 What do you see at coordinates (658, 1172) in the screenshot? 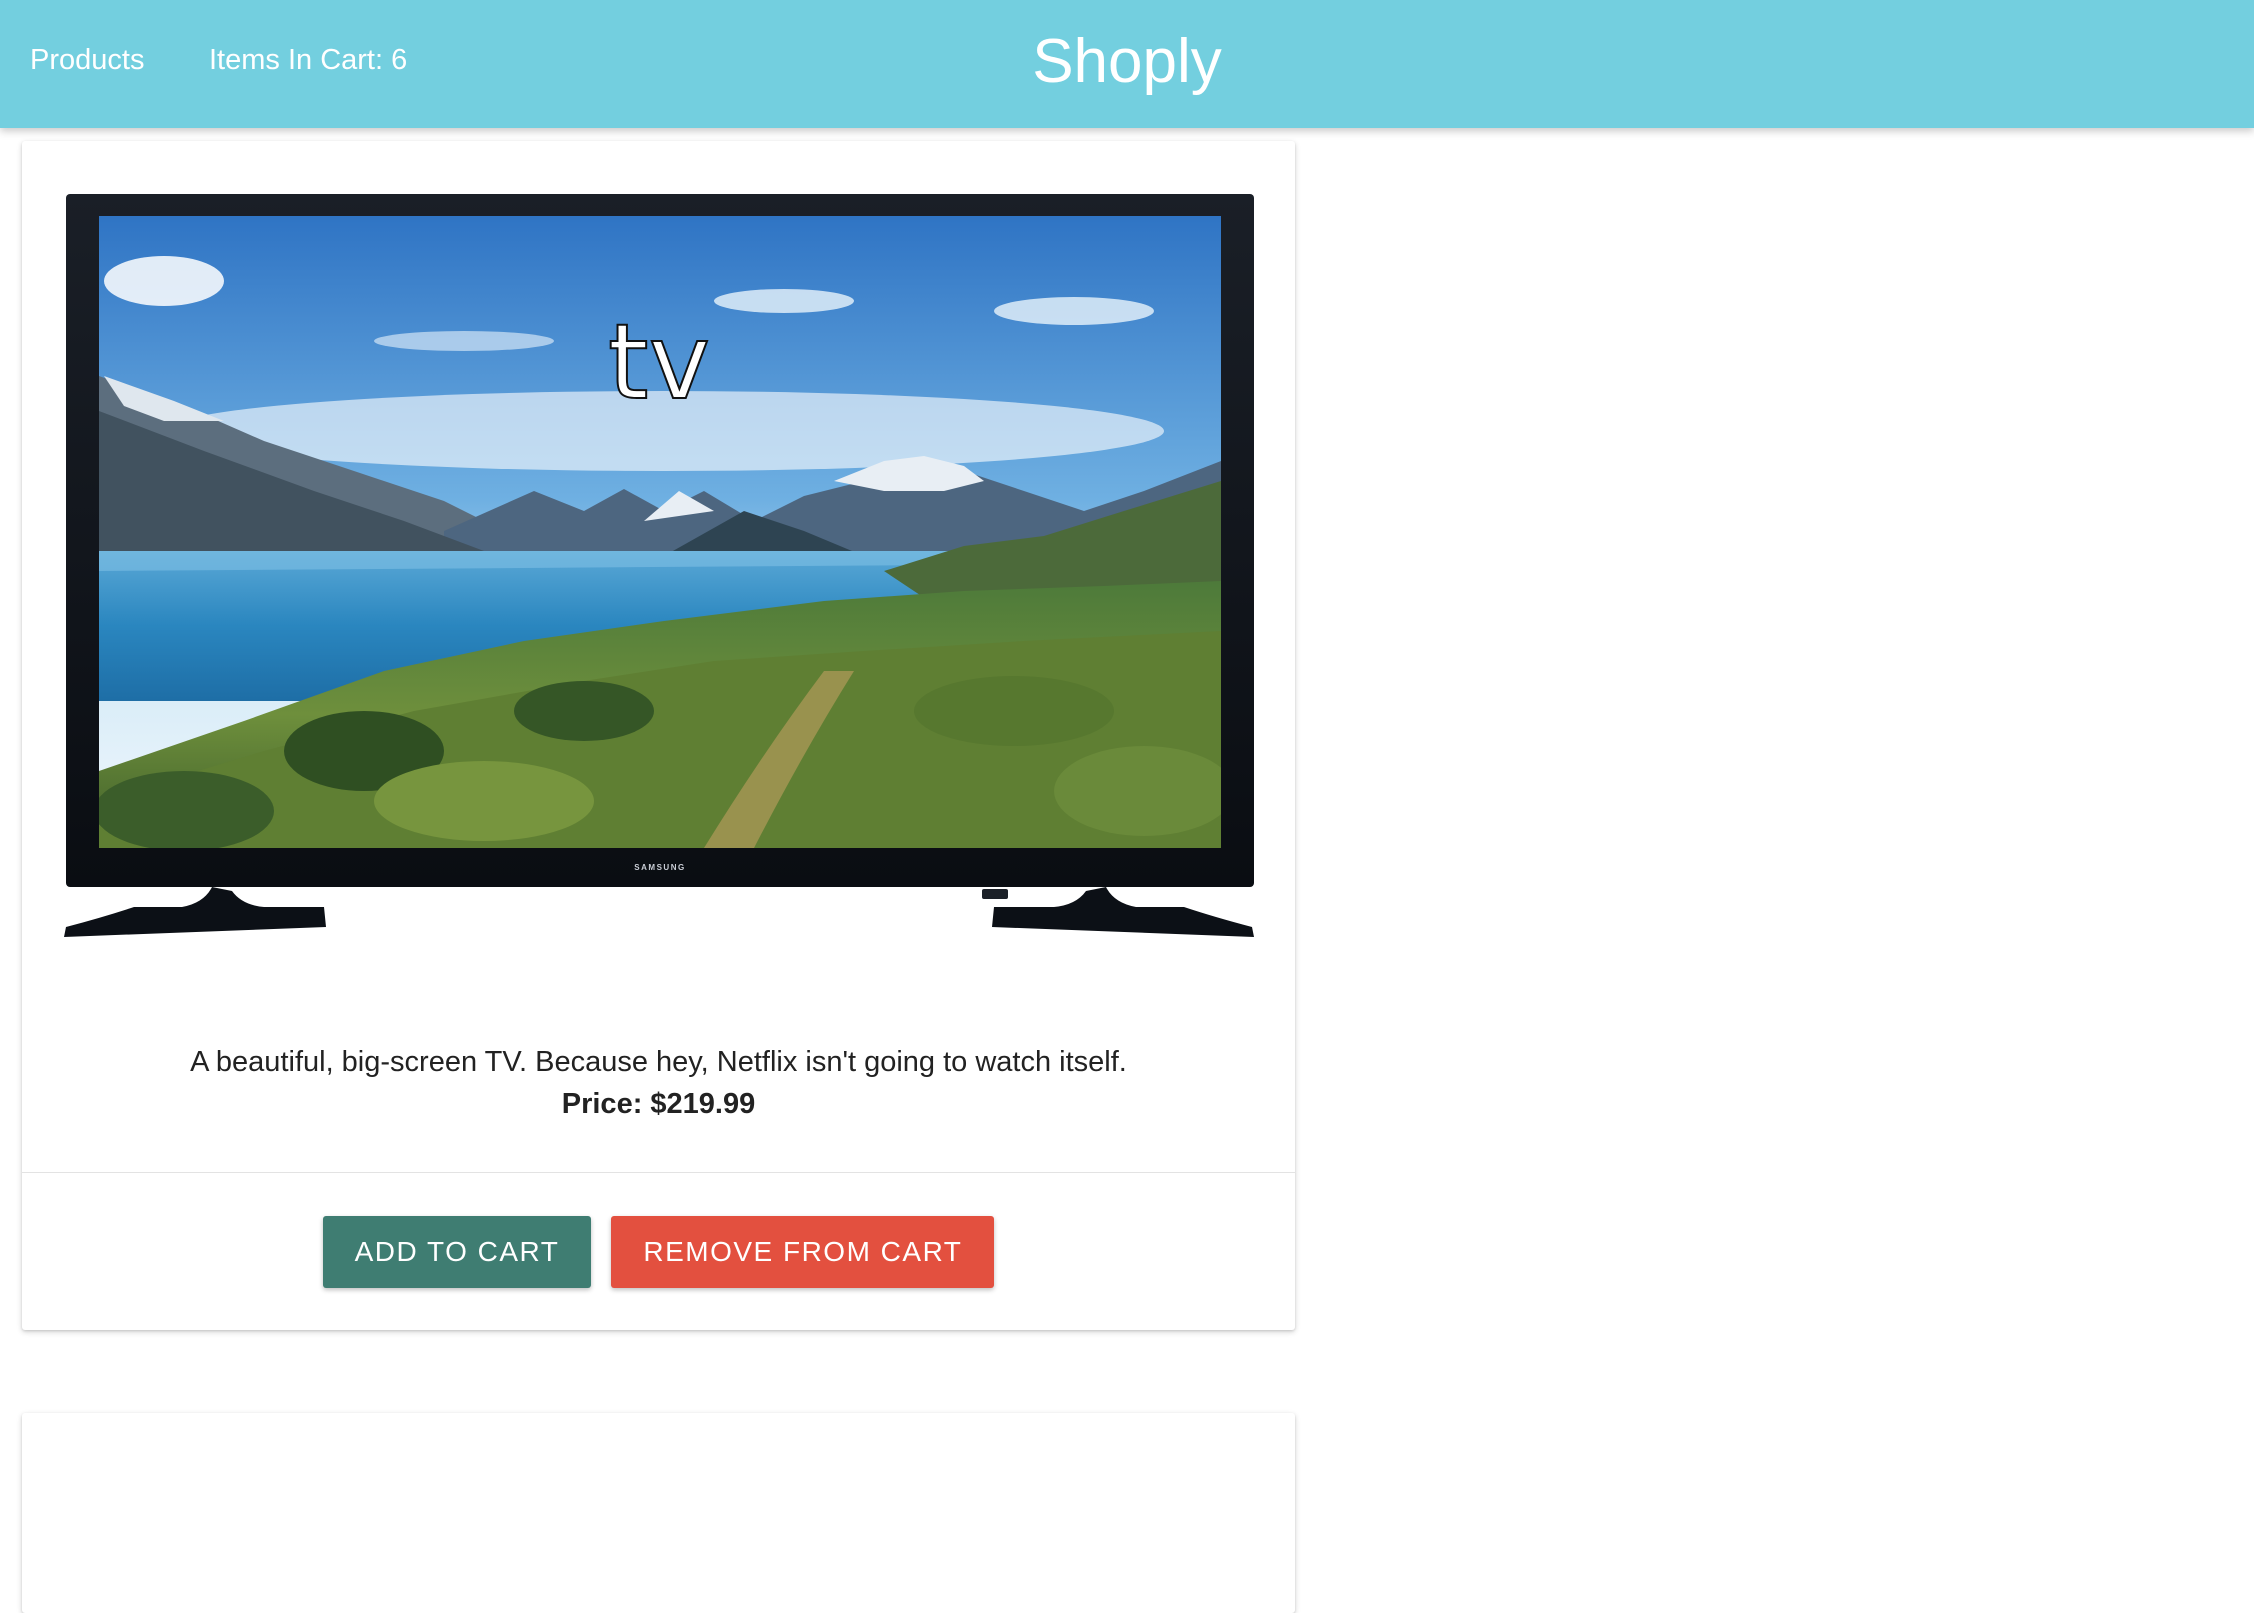
I see `card-divider` at bounding box center [658, 1172].